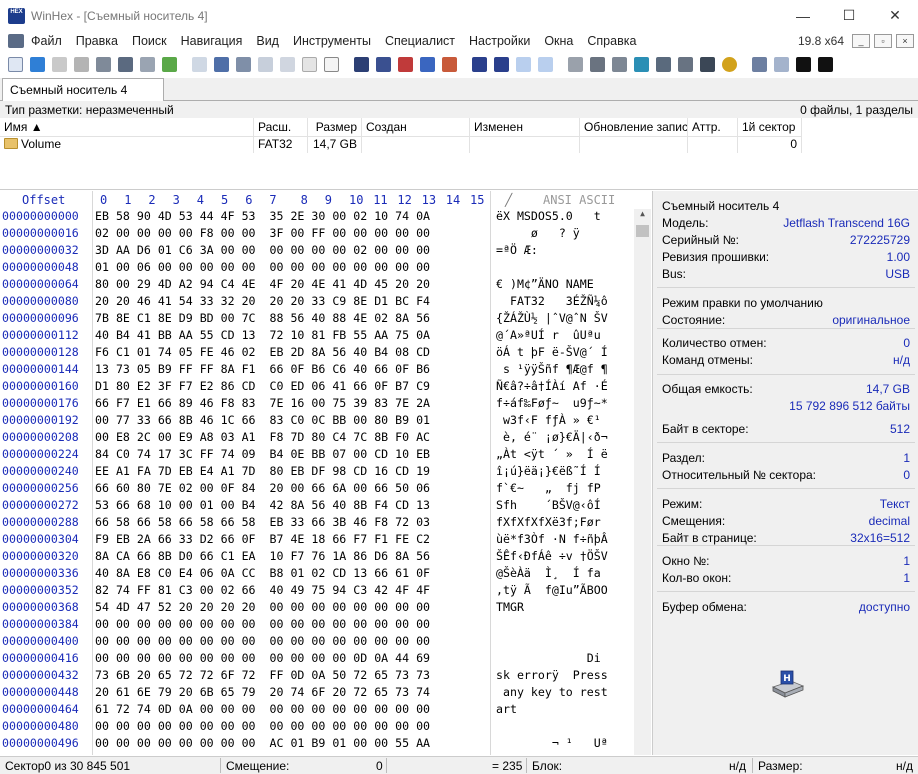  I want to click on close-button: ✕, so click(895, 15).